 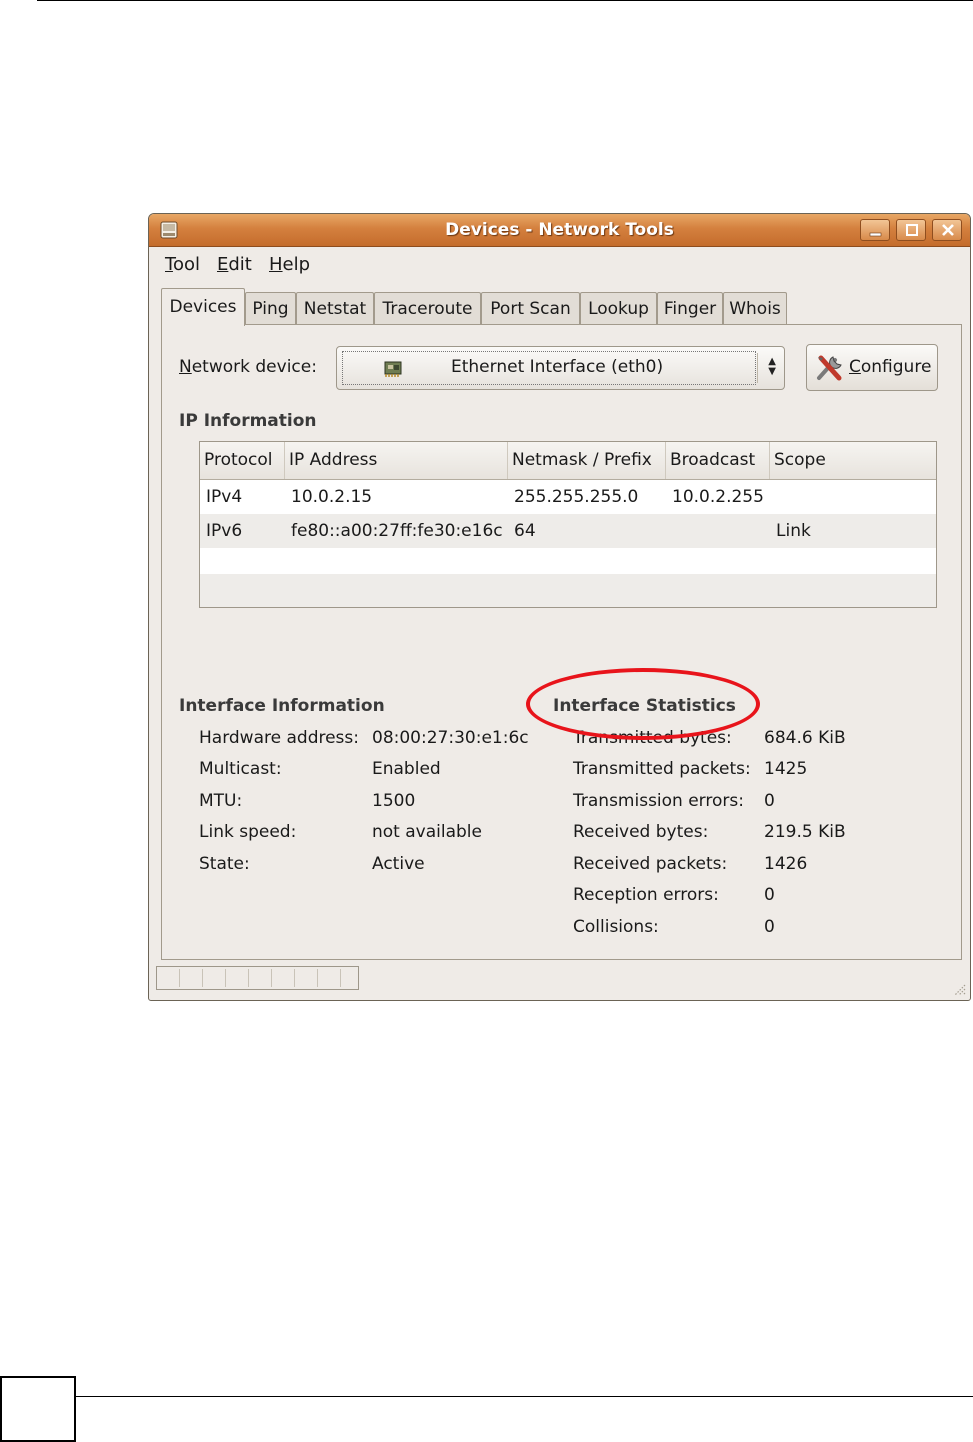 I want to click on received-bytes-value: 219.5 KiB, so click(x=805, y=832).